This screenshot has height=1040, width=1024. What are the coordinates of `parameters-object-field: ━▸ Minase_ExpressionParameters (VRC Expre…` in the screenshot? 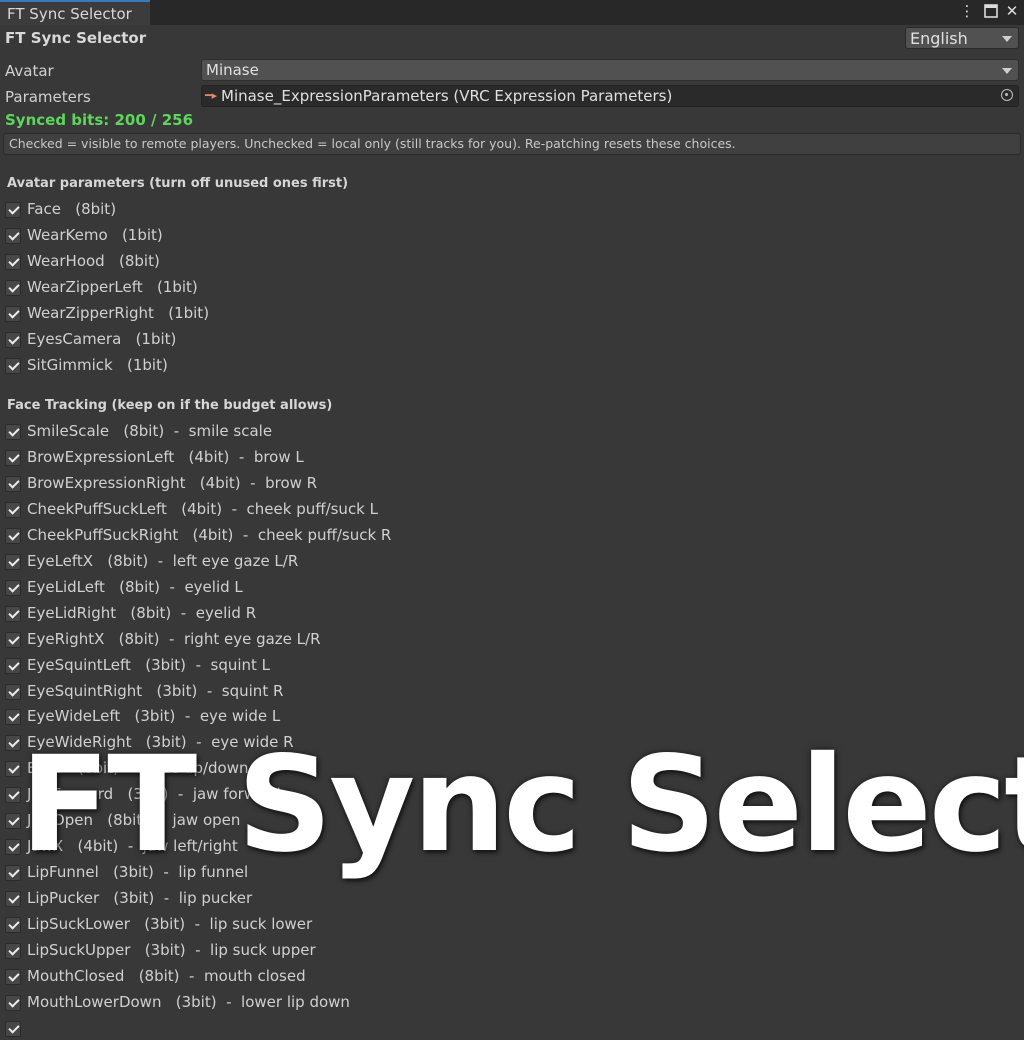 It's located at (610, 96).